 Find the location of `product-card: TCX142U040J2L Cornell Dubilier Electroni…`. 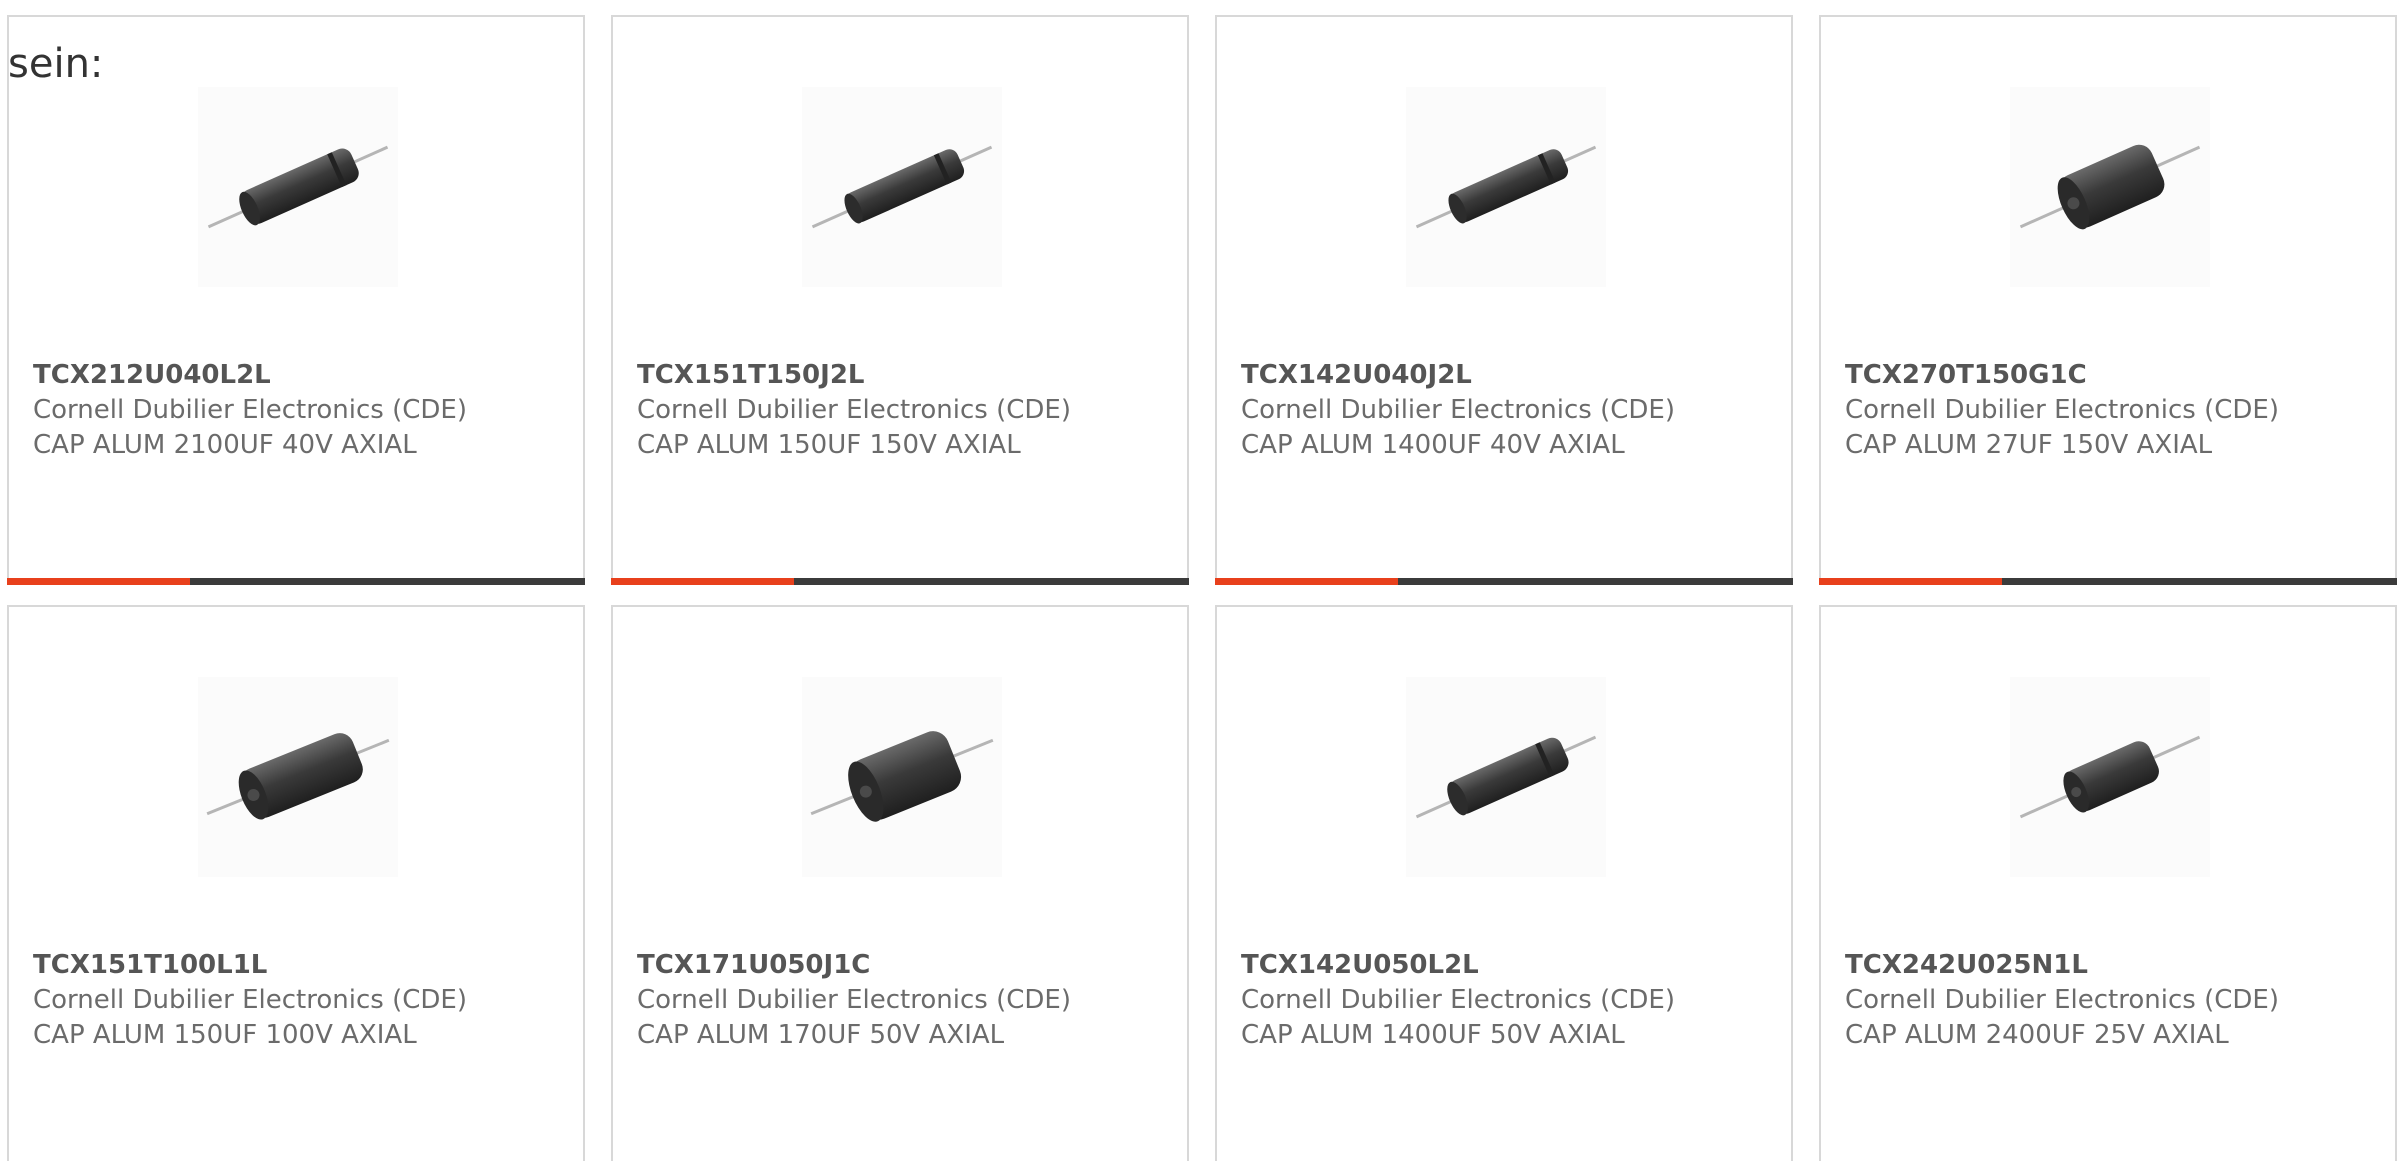

product-card: TCX142U040J2L Cornell Dubilier Electroni… is located at coordinates (1504, 300).